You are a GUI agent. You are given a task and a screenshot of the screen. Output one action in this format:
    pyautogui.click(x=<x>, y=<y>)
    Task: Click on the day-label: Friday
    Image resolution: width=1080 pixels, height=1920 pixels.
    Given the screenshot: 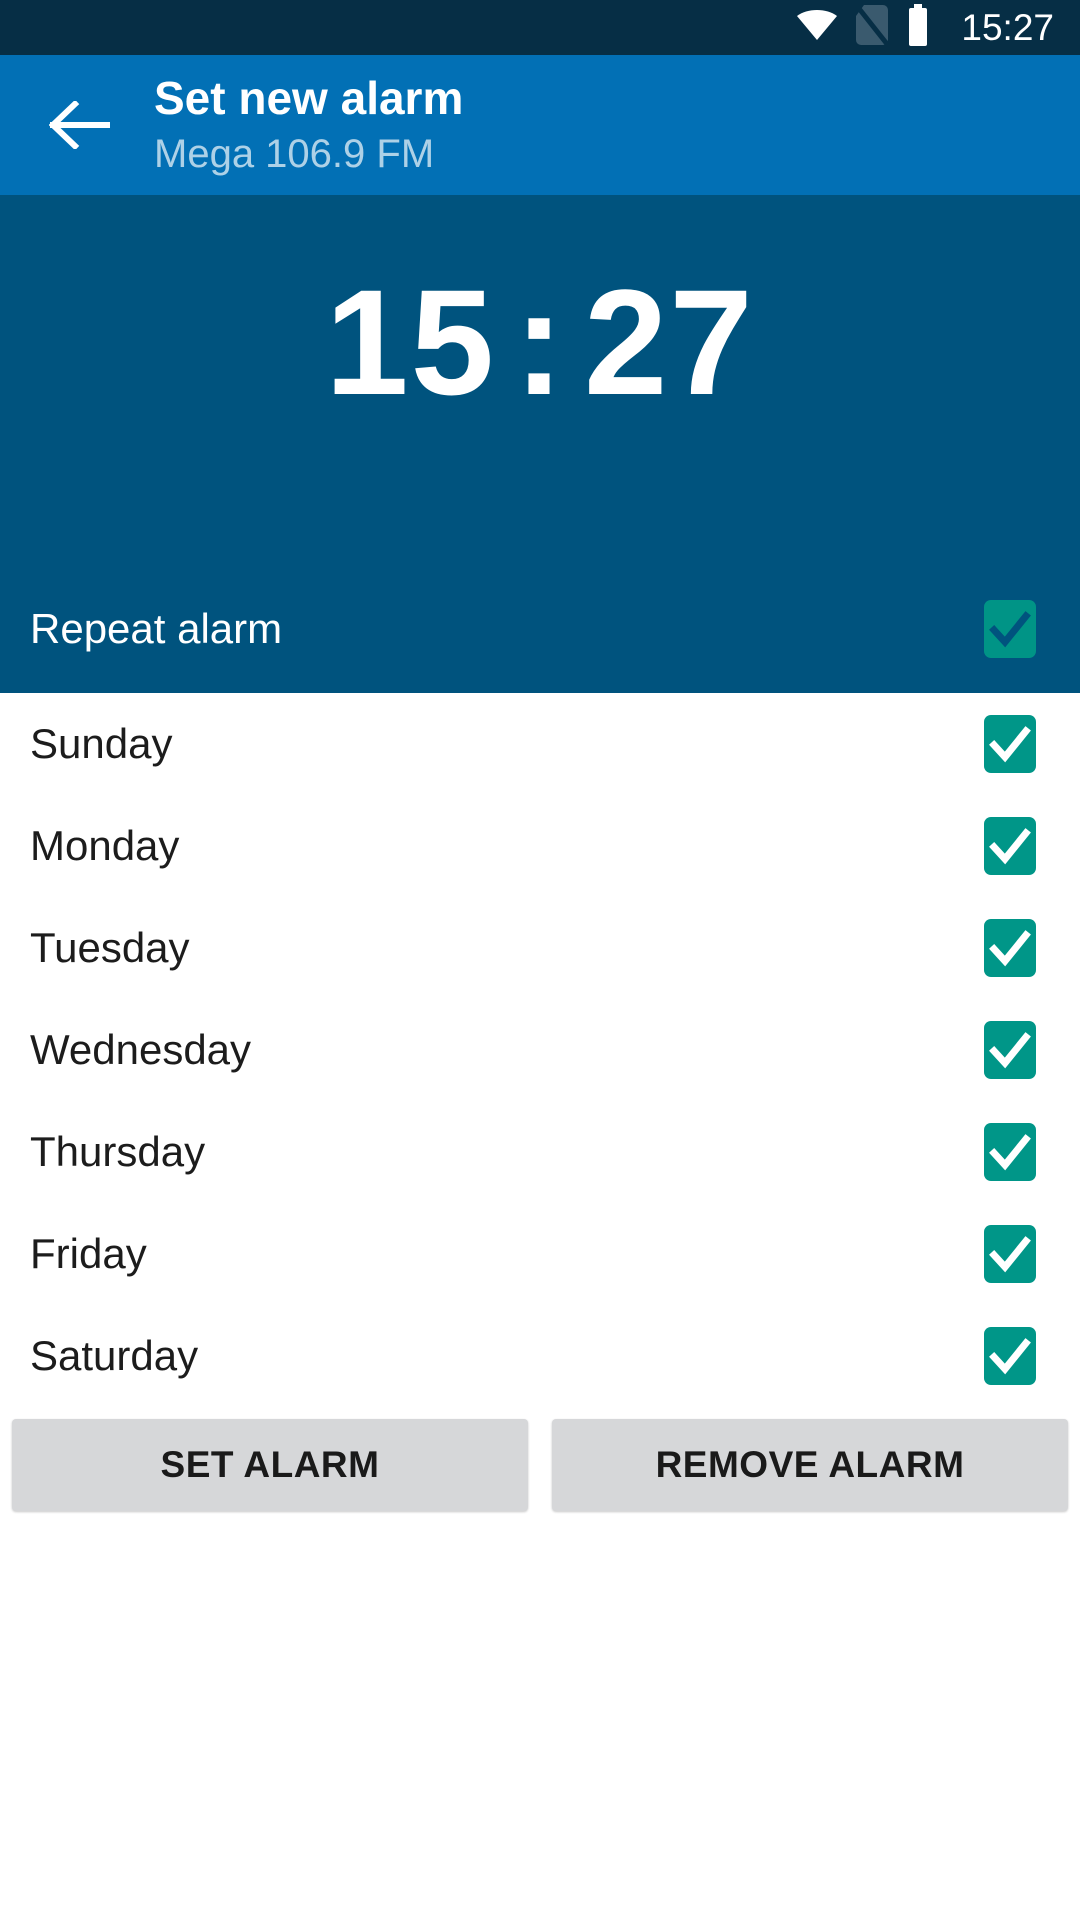 What is the action you would take?
    pyautogui.click(x=88, y=1253)
    